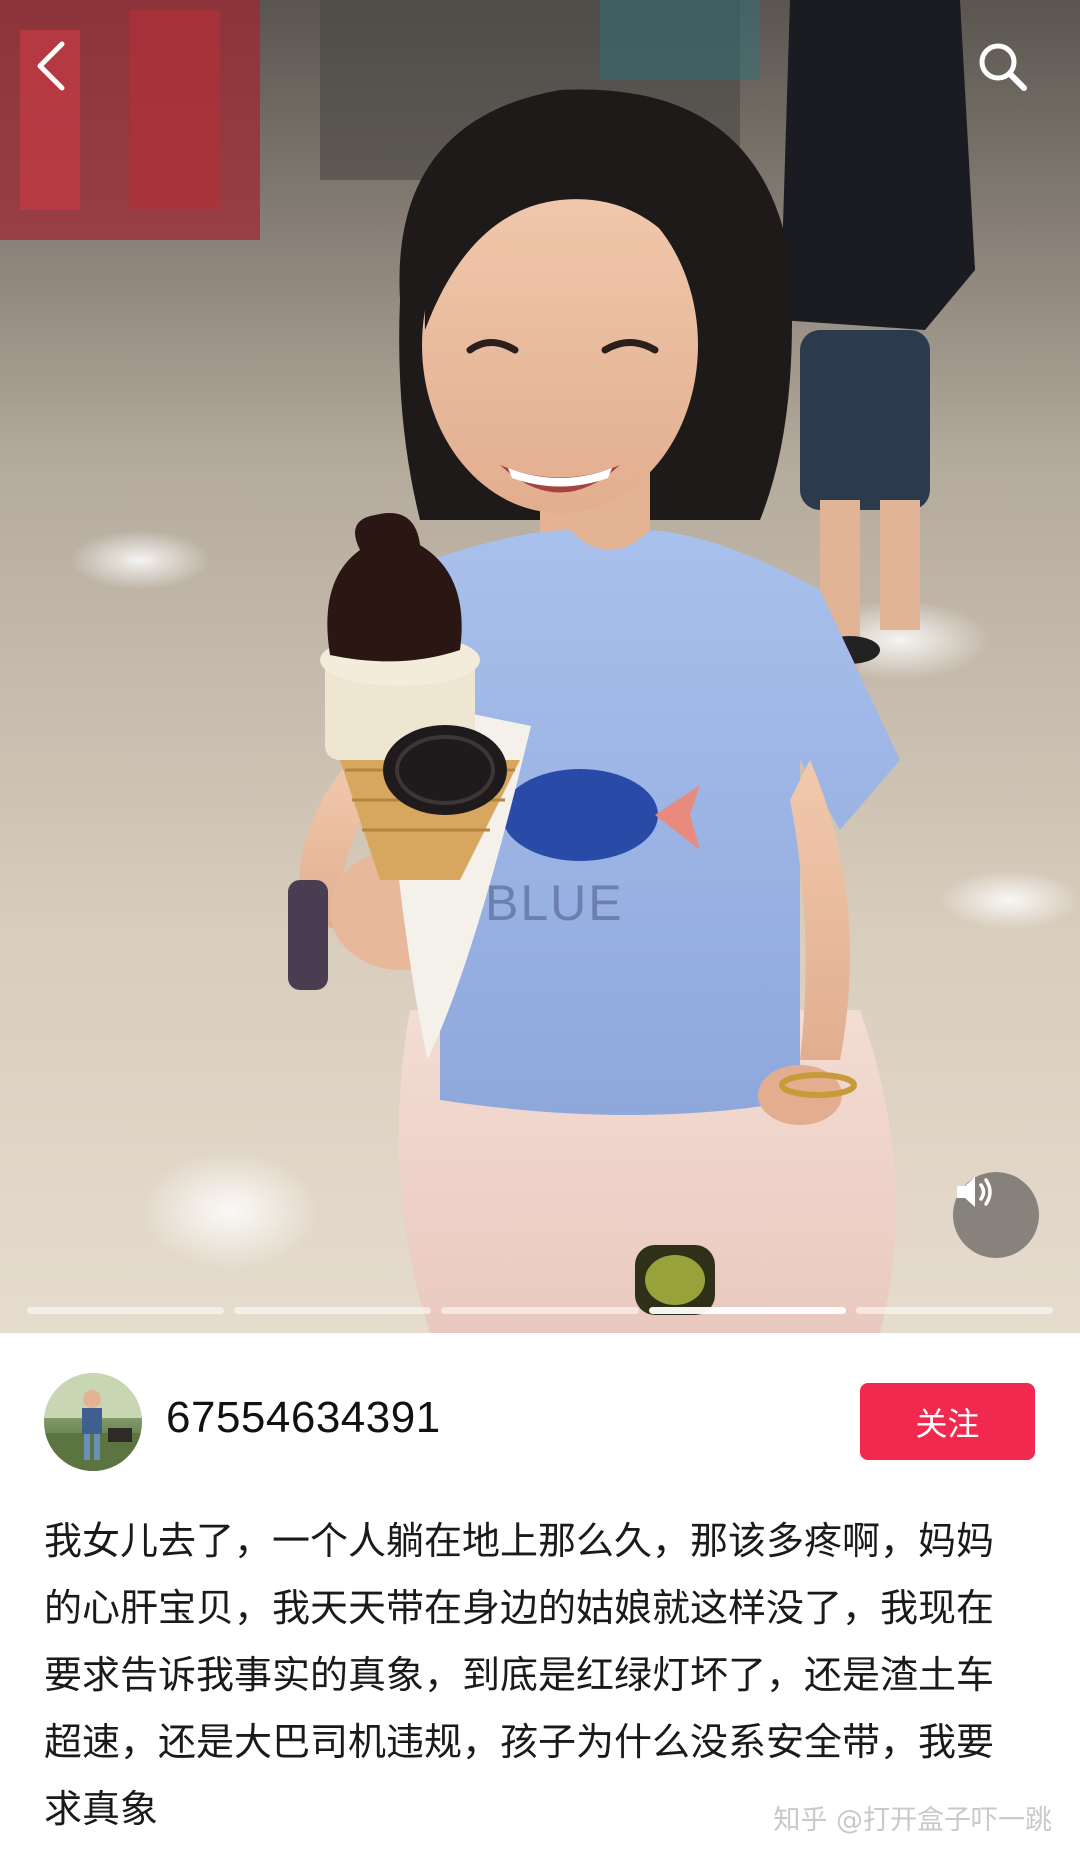  What do you see at coordinates (51, 66) in the screenshot?
I see `back-arrow-icon` at bounding box center [51, 66].